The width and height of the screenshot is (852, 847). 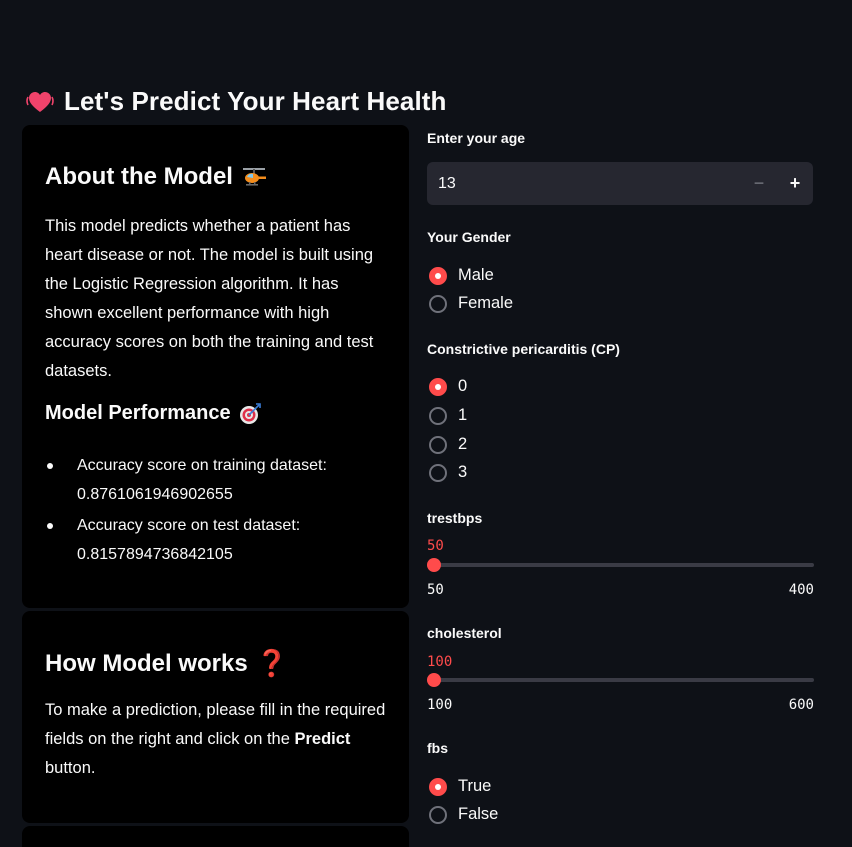 I want to click on radio-fbs-true: True, so click(x=460, y=786).